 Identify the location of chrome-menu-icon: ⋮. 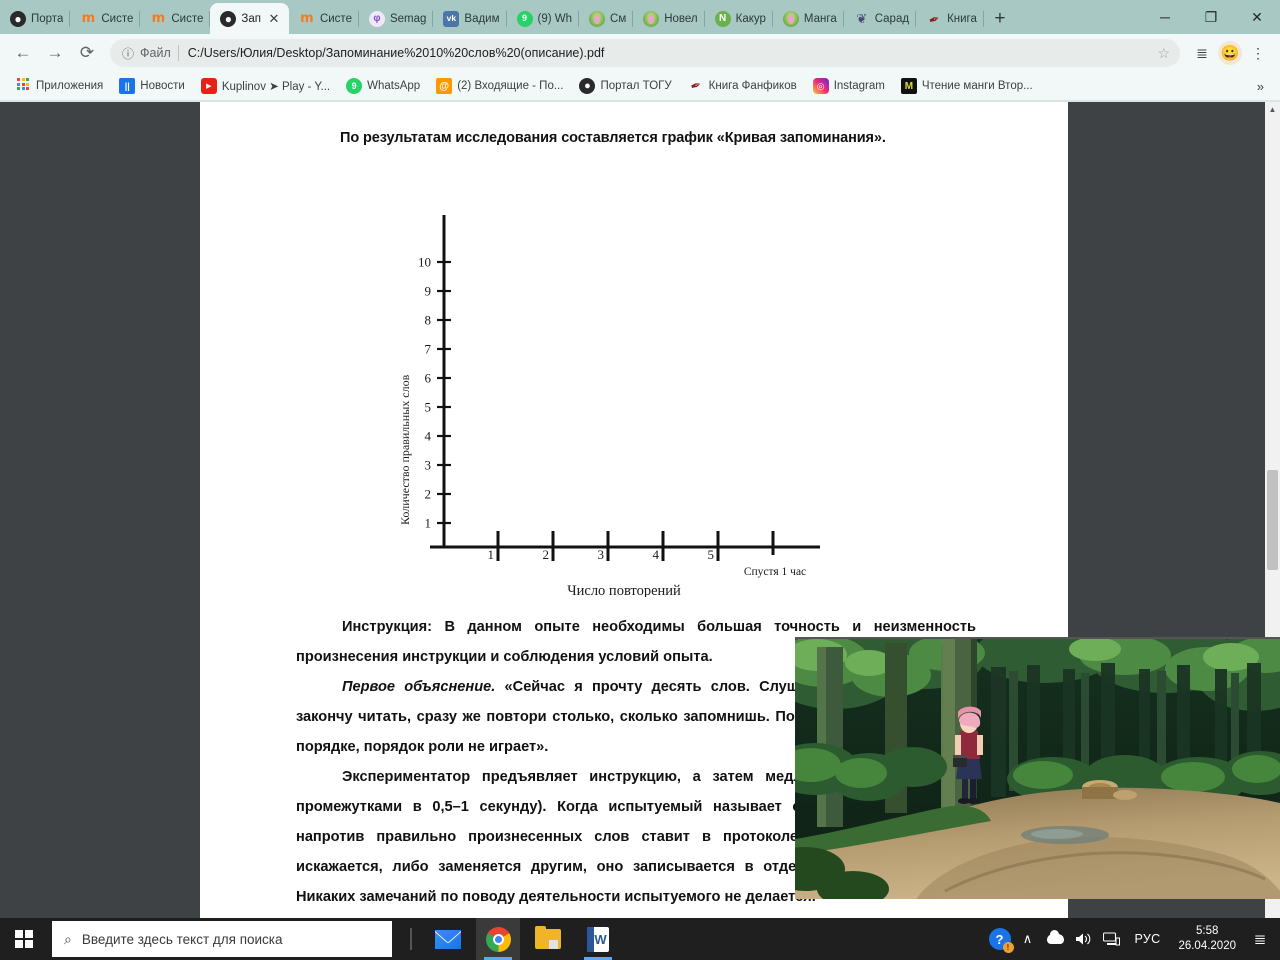
(1258, 53).